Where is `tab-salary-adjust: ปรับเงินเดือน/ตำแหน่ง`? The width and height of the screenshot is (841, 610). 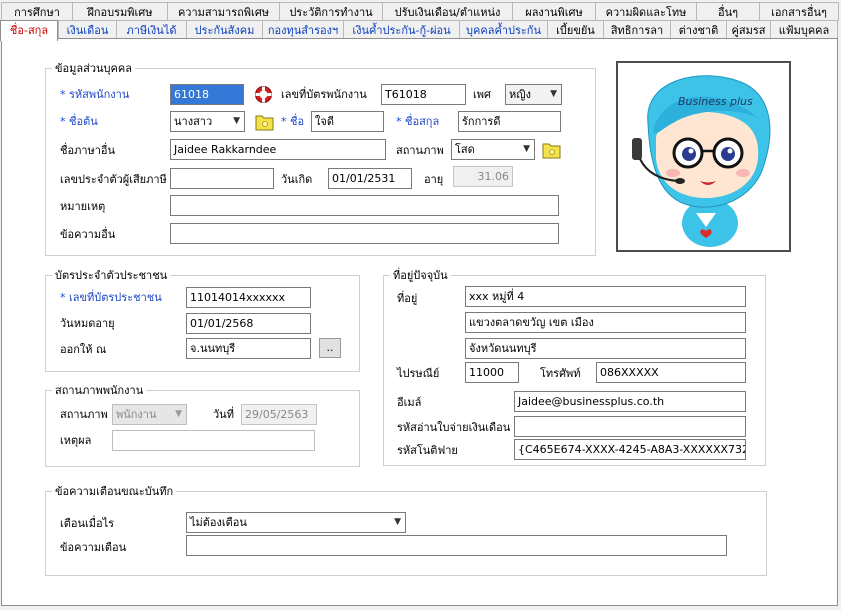 tab-salary-adjust: ปรับเงินเดือน/ตำแหน่ง is located at coordinates (447, 11).